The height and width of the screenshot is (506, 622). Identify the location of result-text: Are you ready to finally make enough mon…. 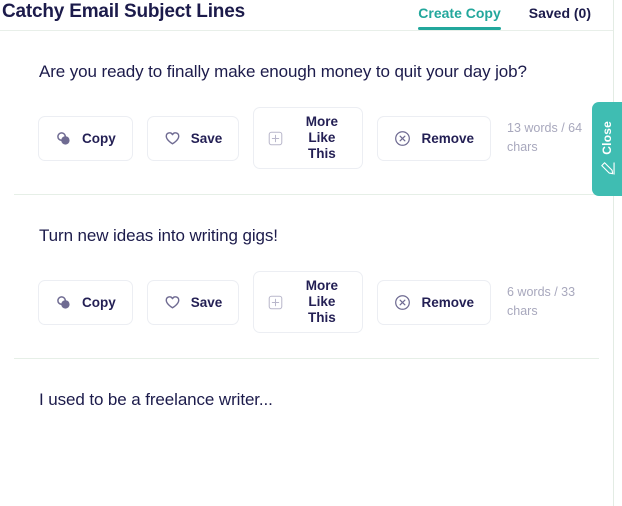
(283, 71).